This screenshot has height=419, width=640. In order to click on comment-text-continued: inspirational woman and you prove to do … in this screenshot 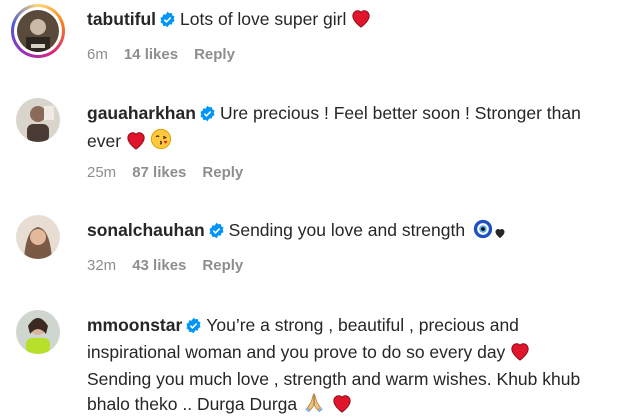, I will do `click(296, 352)`.